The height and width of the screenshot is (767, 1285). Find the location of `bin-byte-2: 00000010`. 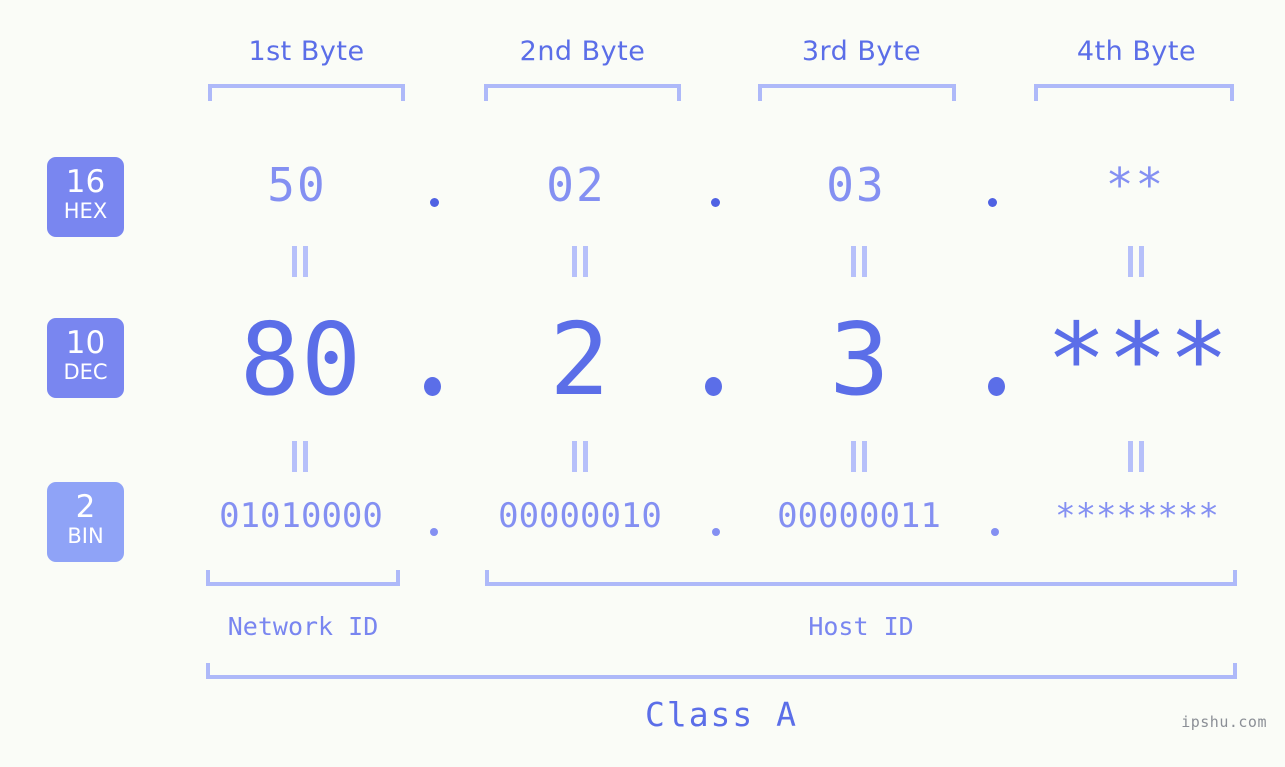

bin-byte-2: 00000010 is located at coordinates (580, 516).